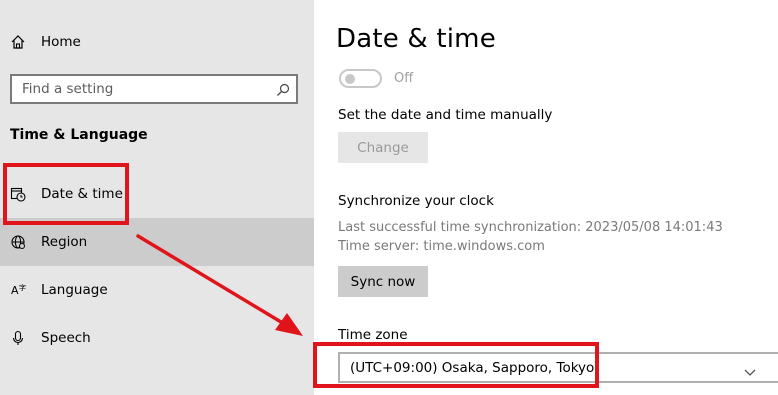 Image resolution: width=778 pixels, height=395 pixels. Describe the element at coordinates (64, 242) in the screenshot. I see `sidebar-item-label: Region` at that location.